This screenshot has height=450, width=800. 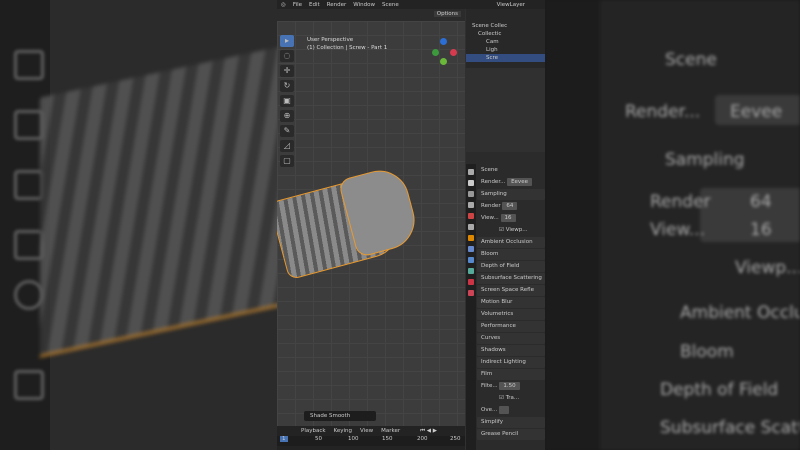 I want to click on navigation-gizmo, so click(x=444, y=53).